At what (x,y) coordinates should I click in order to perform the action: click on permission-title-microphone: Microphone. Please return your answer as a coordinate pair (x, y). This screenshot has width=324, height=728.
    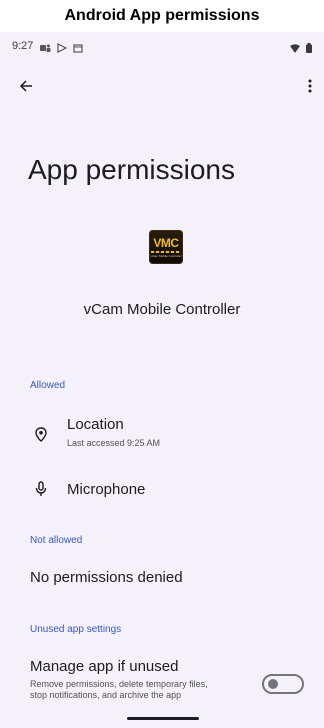
    Looking at the image, I should click on (106, 489).